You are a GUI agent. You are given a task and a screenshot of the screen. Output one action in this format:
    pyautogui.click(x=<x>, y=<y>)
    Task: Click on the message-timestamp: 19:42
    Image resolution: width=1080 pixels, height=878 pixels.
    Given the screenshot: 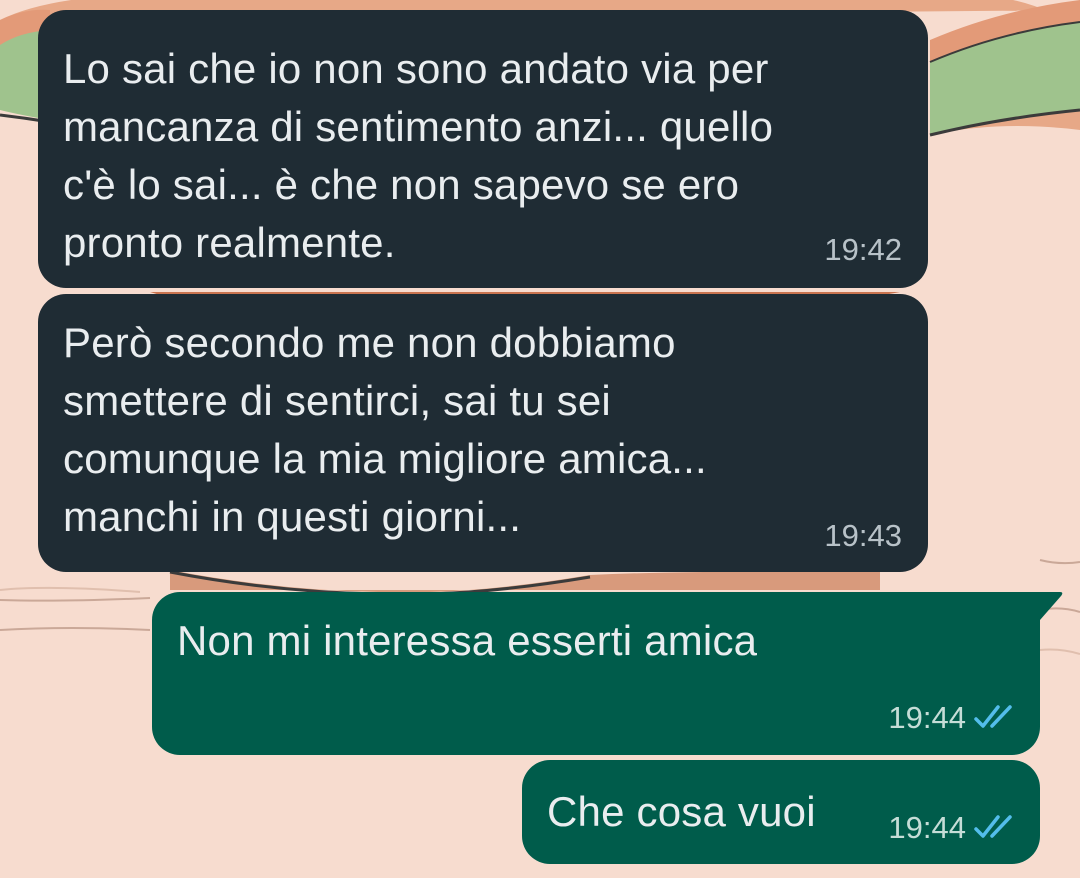 What is the action you would take?
    pyautogui.click(x=863, y=249)
    